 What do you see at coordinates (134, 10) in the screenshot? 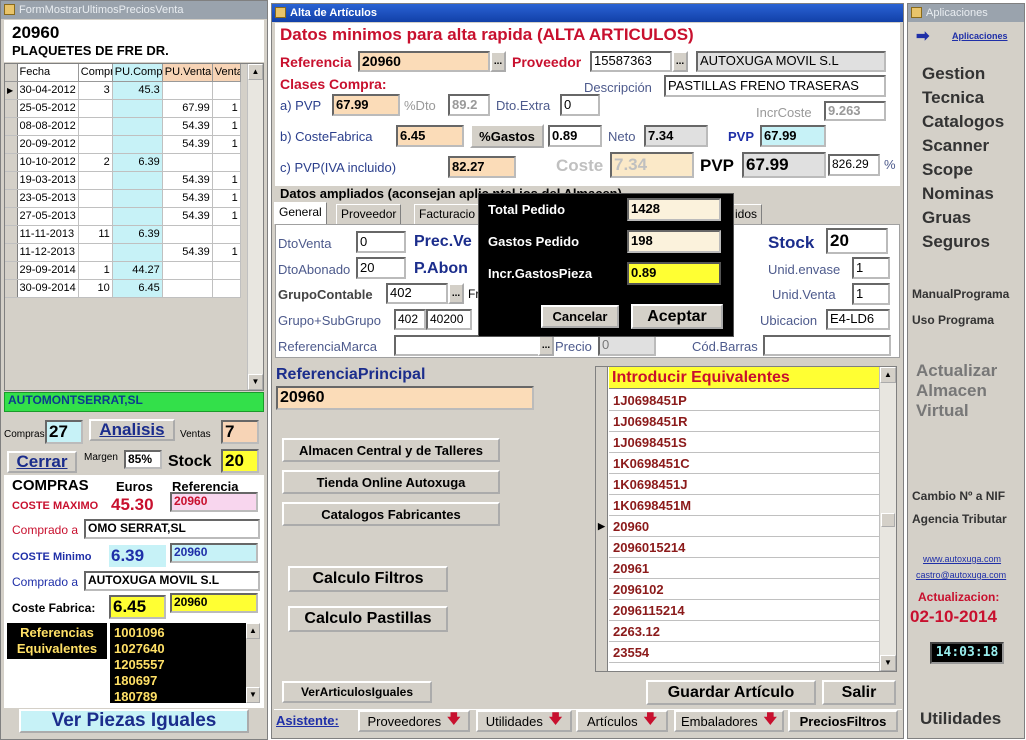
I see `left-window-titlebar: FormMostrarUltimosPreciosVenta` at bounding box center [134, 10].